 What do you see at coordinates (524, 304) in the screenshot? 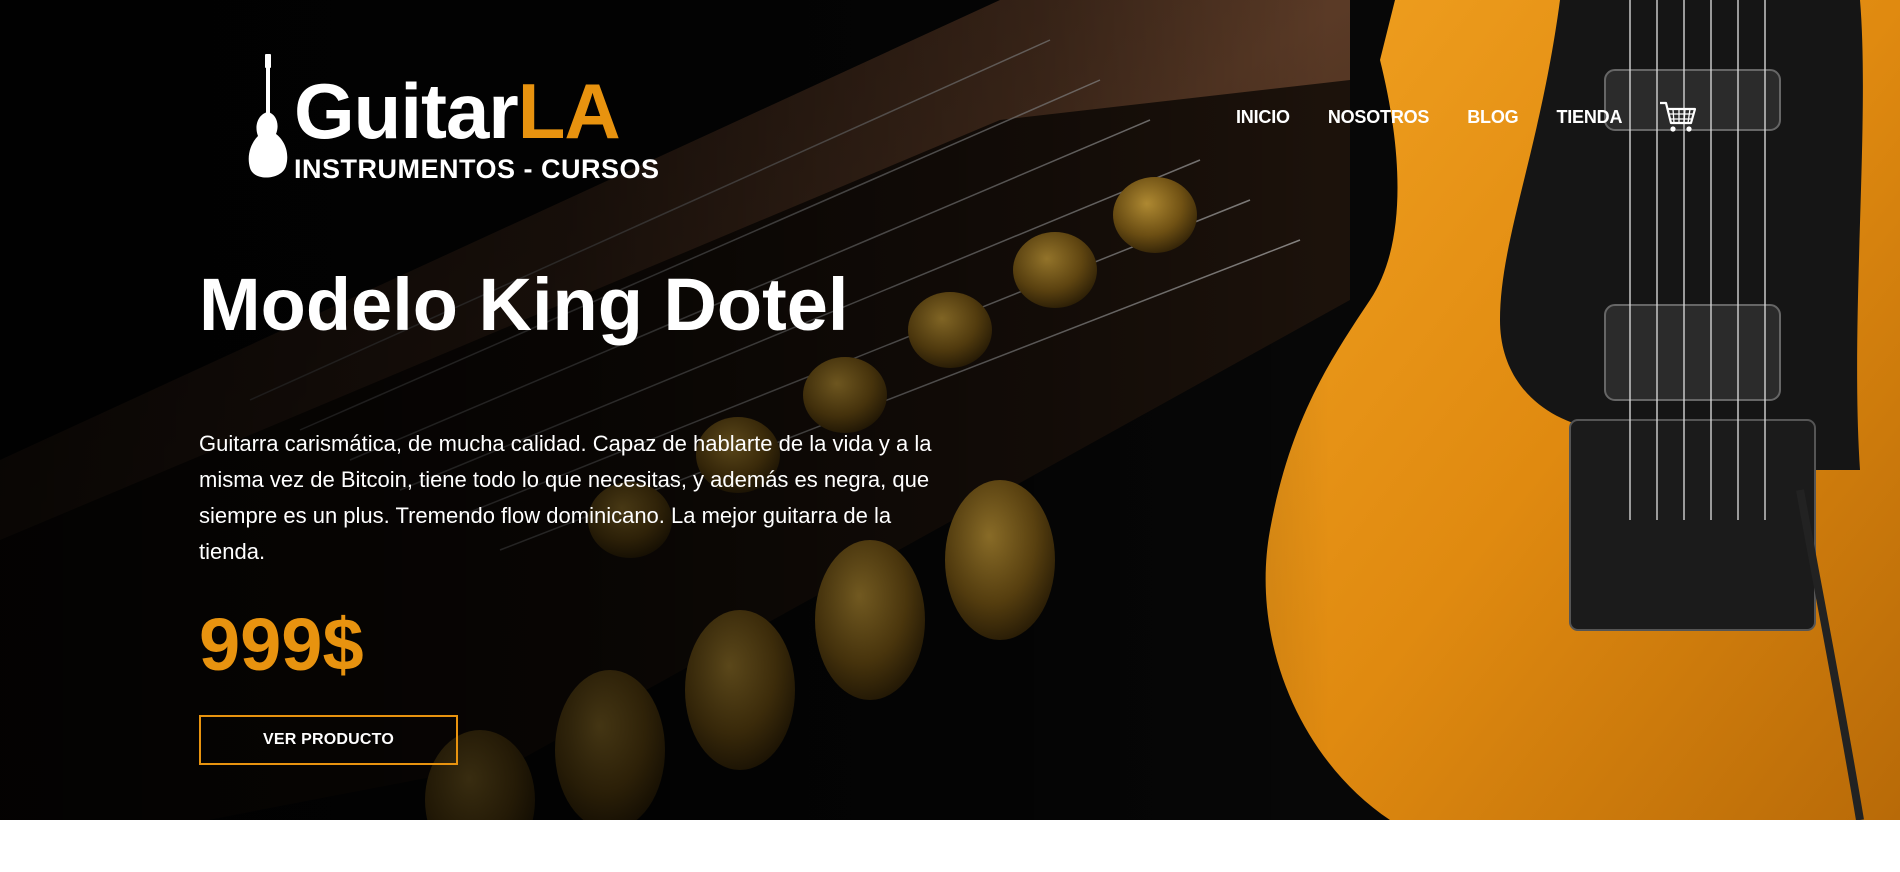
I see `product-title: Modelo King Dotel` at bounding box center [524, 304].